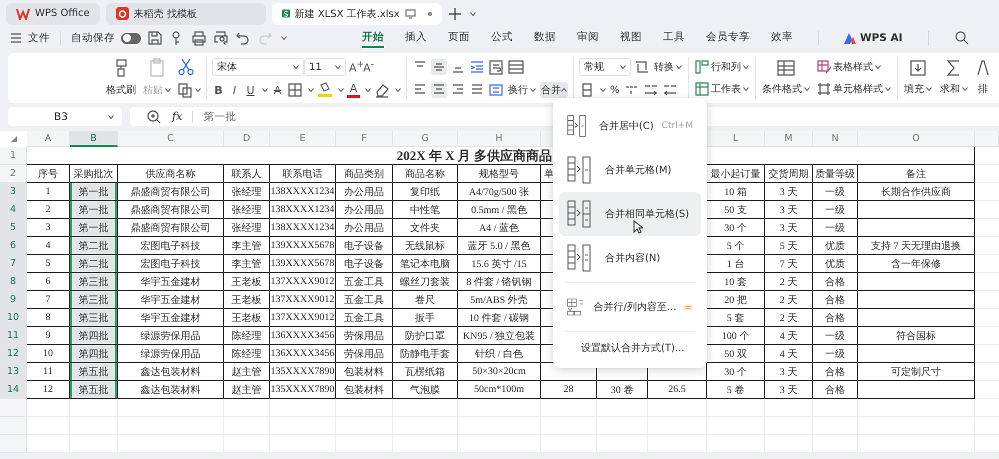 This screenshot has width=999, height=459. I want to click on column-heading: 商品类别, so click(364, 174).